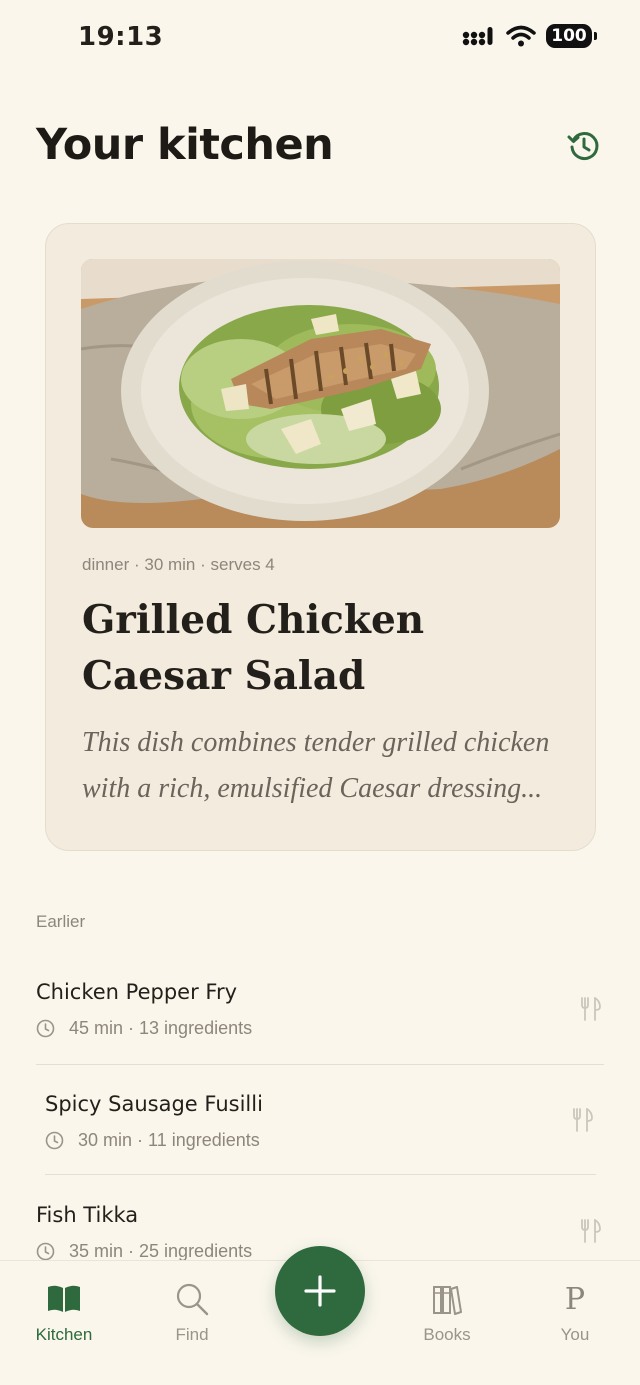 The width and height of the screenshot is (640, 1385). Describe the element at coordinates (154, 1104) in the screenshot. I see `list-item-title: Spicy Sausage Fusilli` at that location.